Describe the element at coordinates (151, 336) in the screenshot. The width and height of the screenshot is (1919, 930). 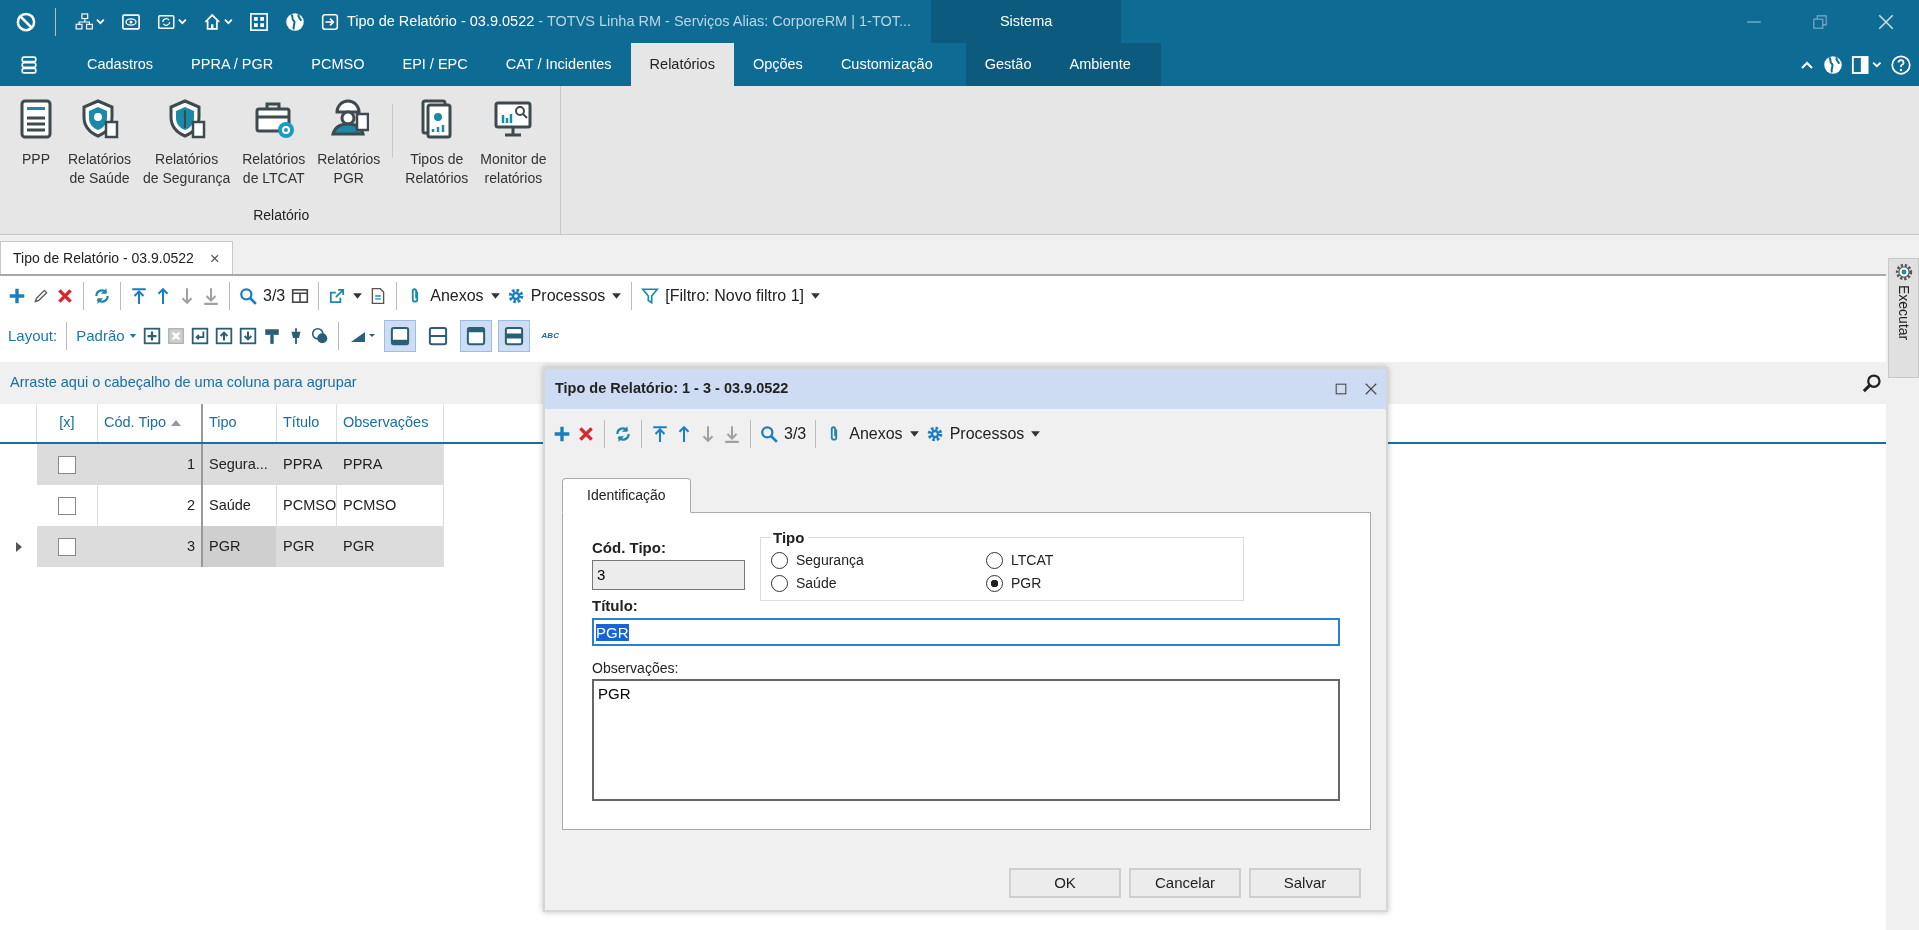
I see `plus-box-icon` at that location.